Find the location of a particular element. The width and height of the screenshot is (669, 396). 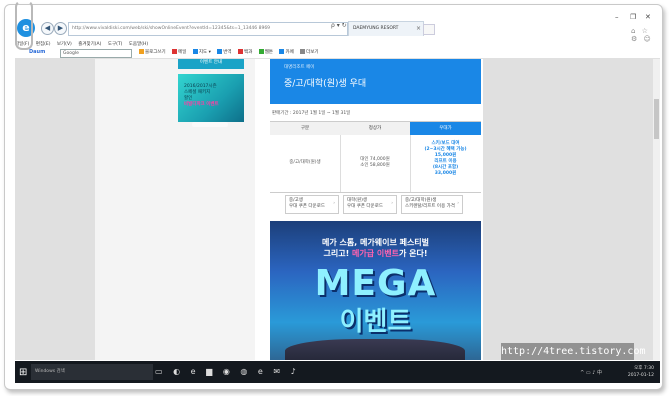

close-window-button: ✕ is located at coordinates (648, 17).